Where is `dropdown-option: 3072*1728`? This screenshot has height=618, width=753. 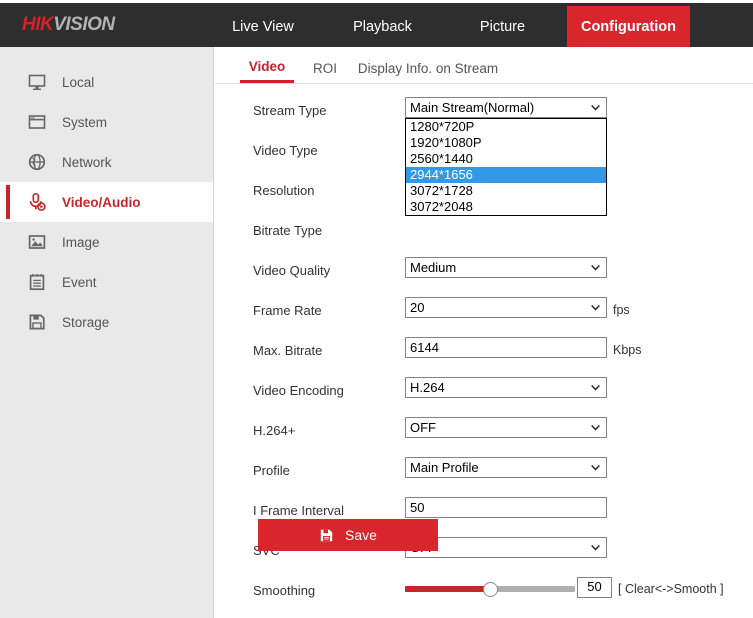 dropdown-option: 3072*1728 is located at coordinates (506, 191).